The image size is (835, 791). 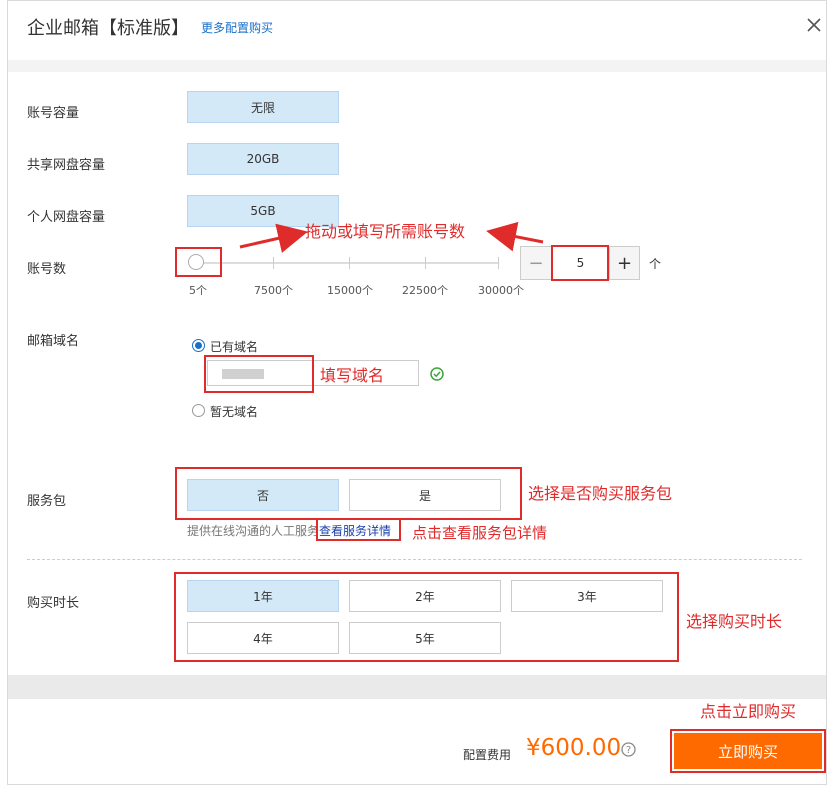 What do you see at coordinates (385, 231) in the screenshot?
I see `annotation-drag-fill: 拖动或填写所需账号数` at bounding box center [385, 231].